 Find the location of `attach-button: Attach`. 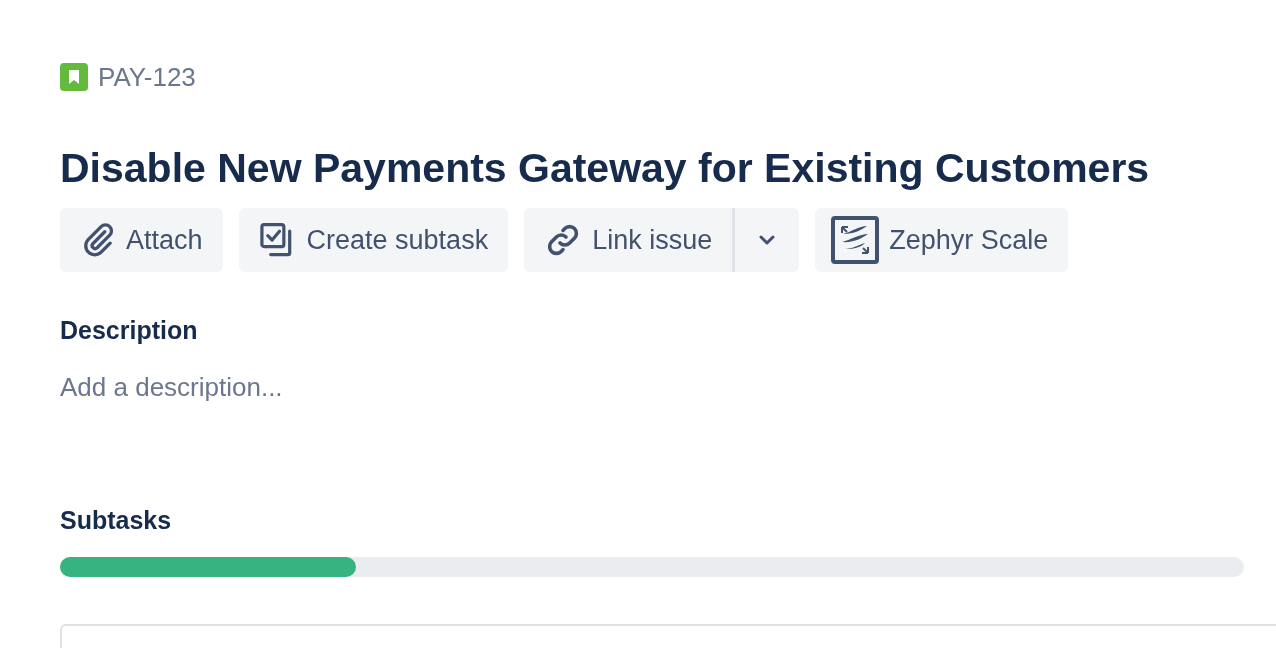

attach-button: Attach is located at coordinates (141, 240).